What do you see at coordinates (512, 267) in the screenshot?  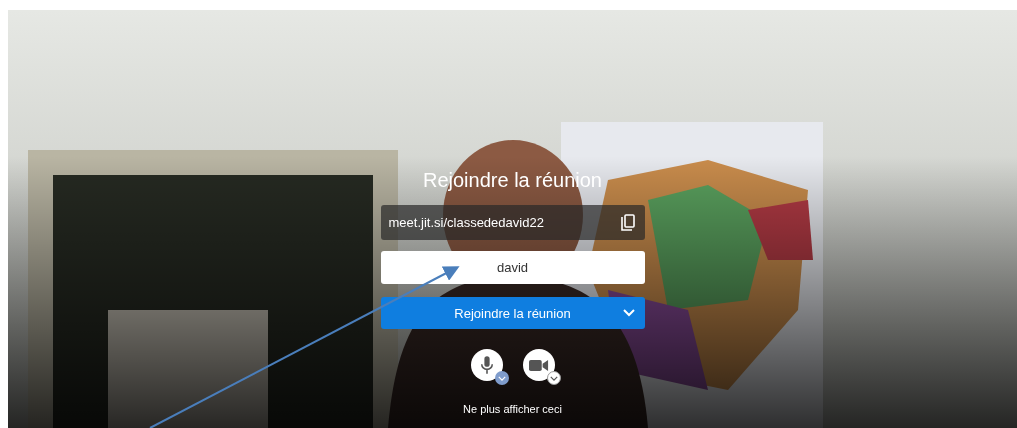 I see `name-input-field: david` at bounding box center [512, 267].